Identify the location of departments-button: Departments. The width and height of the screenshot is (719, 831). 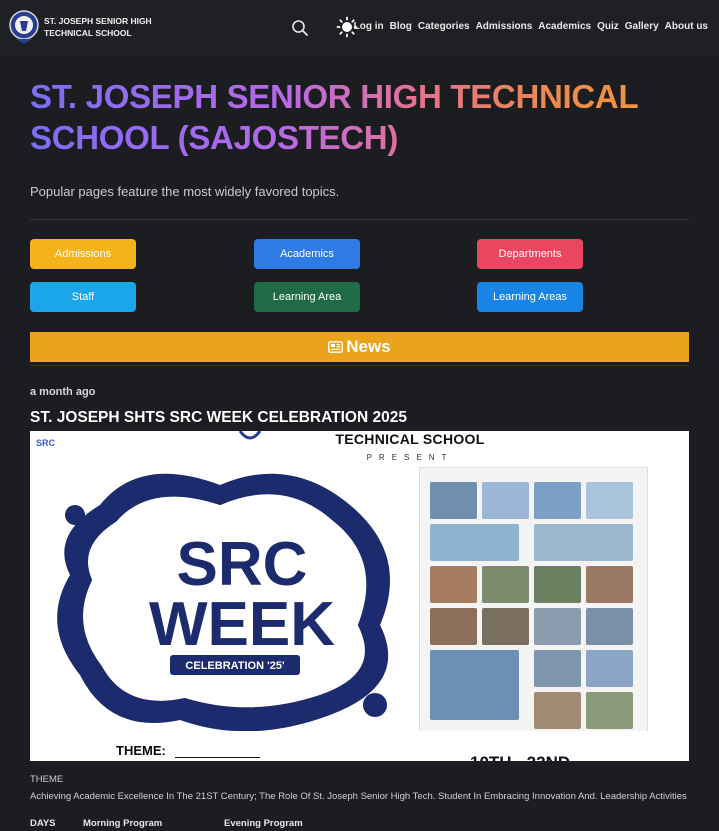
(530, 254).